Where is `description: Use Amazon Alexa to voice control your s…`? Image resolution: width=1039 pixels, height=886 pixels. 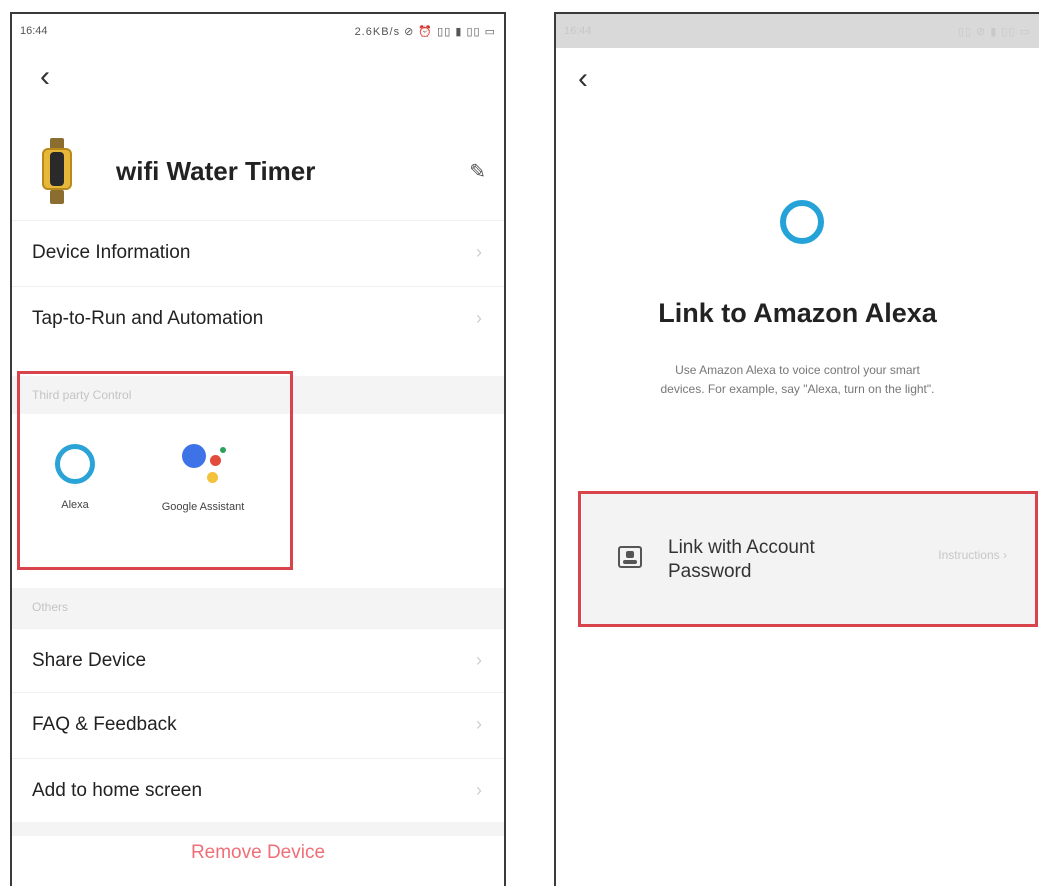
description: Use Amazon Alexa to voice control your s… is located at coordinates (797, 380).